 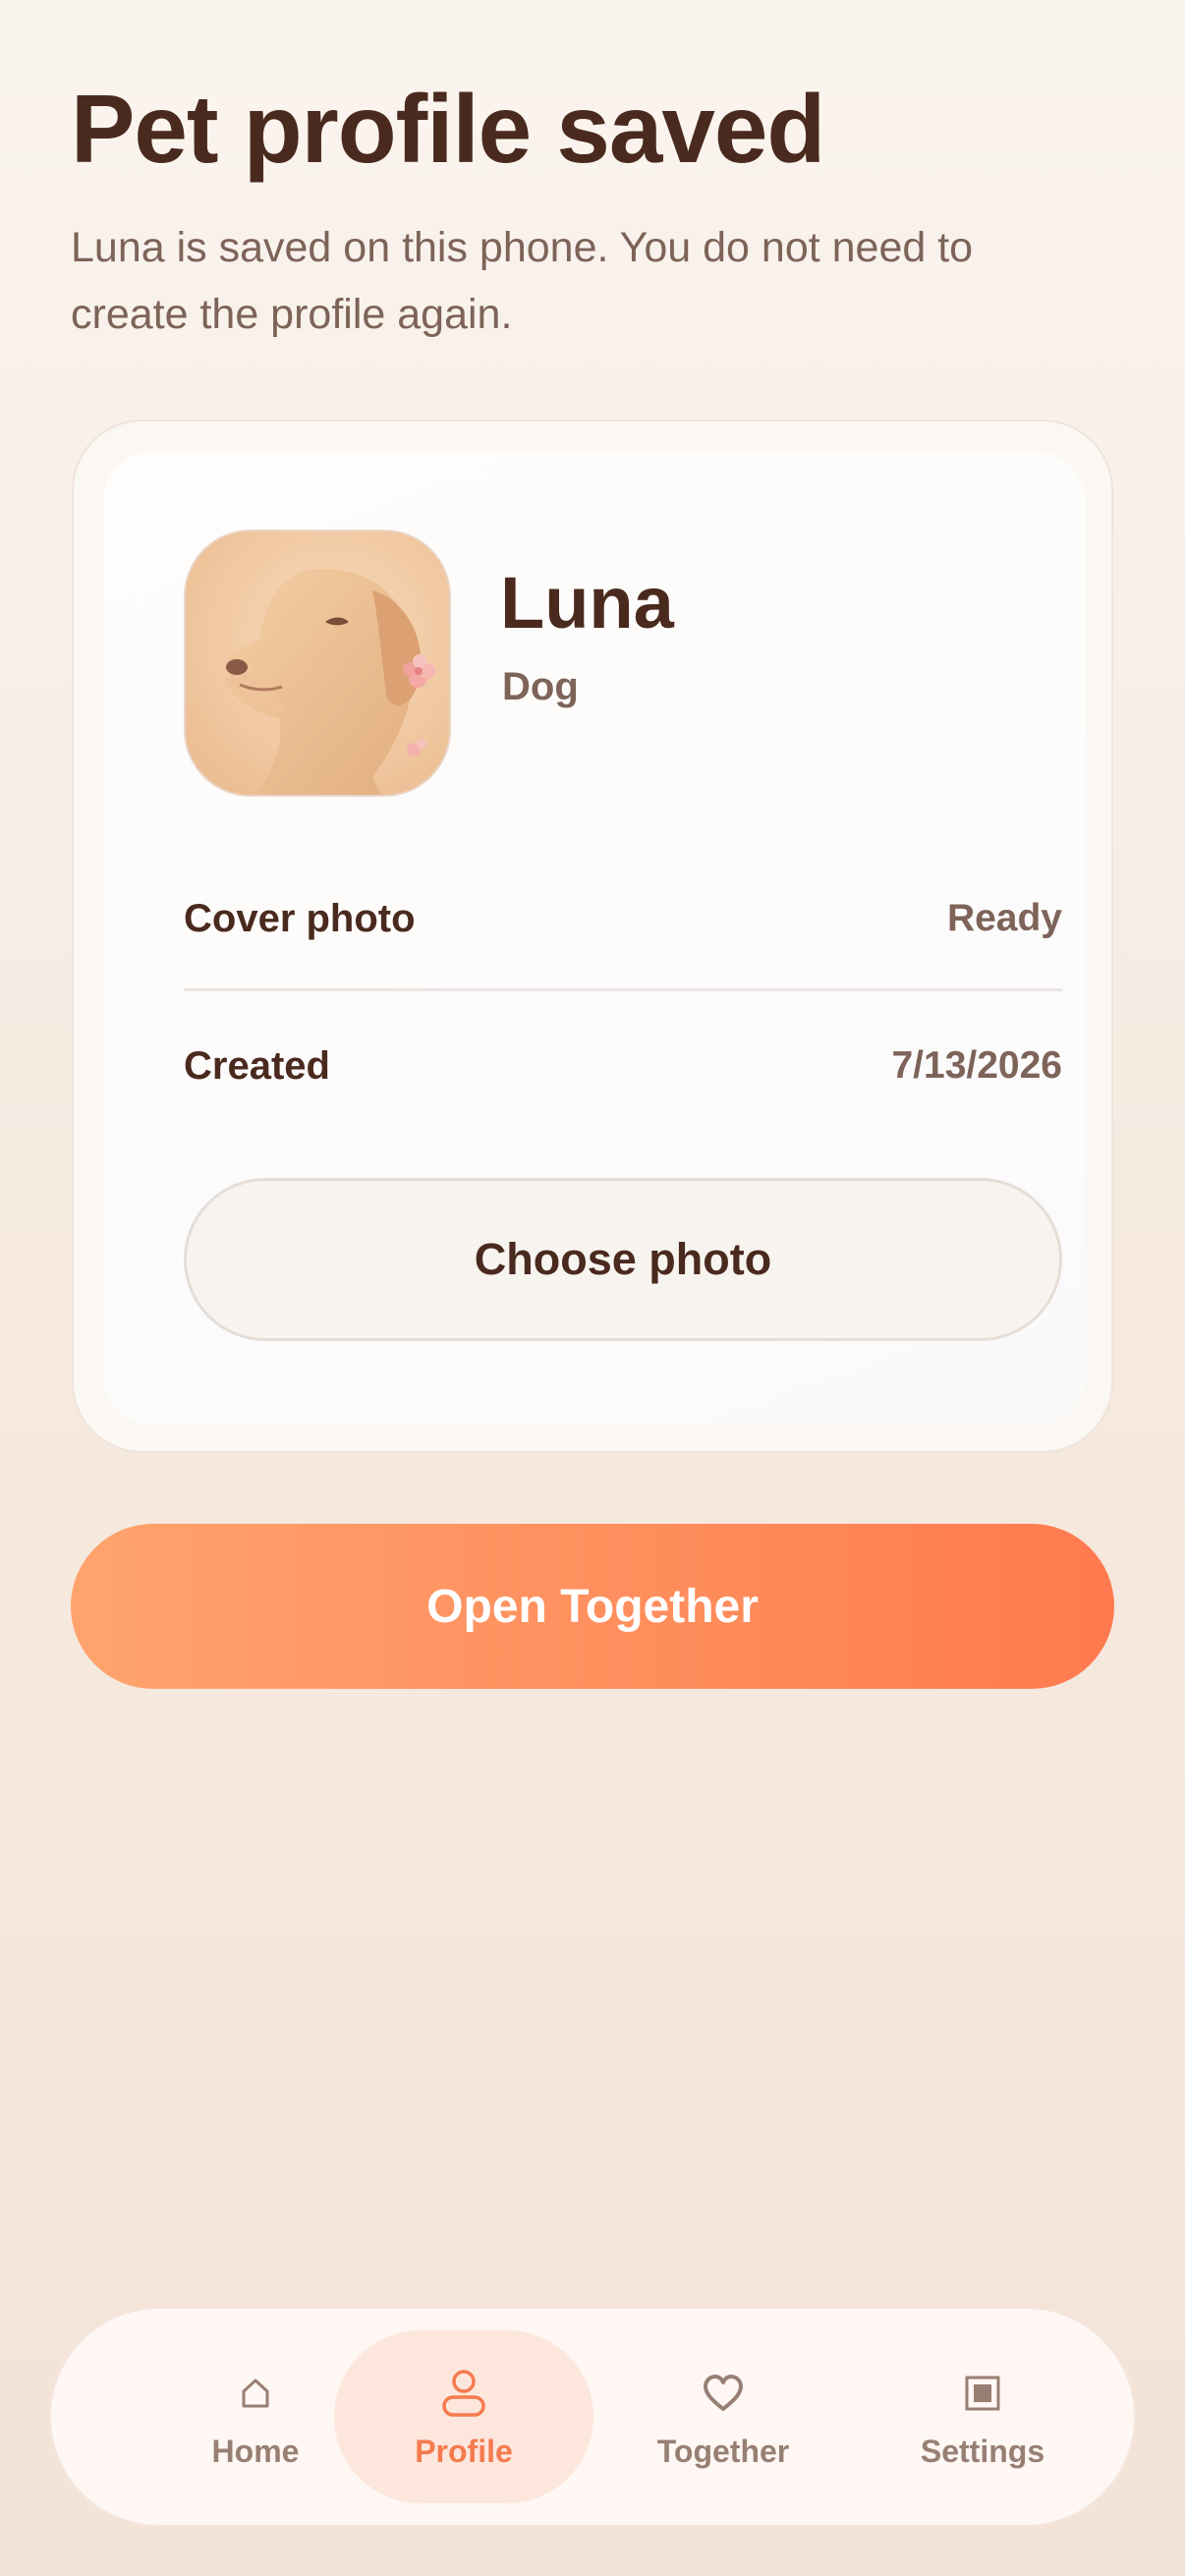 I want to click on detail-value: Ready, so click(x=1004, y=918).